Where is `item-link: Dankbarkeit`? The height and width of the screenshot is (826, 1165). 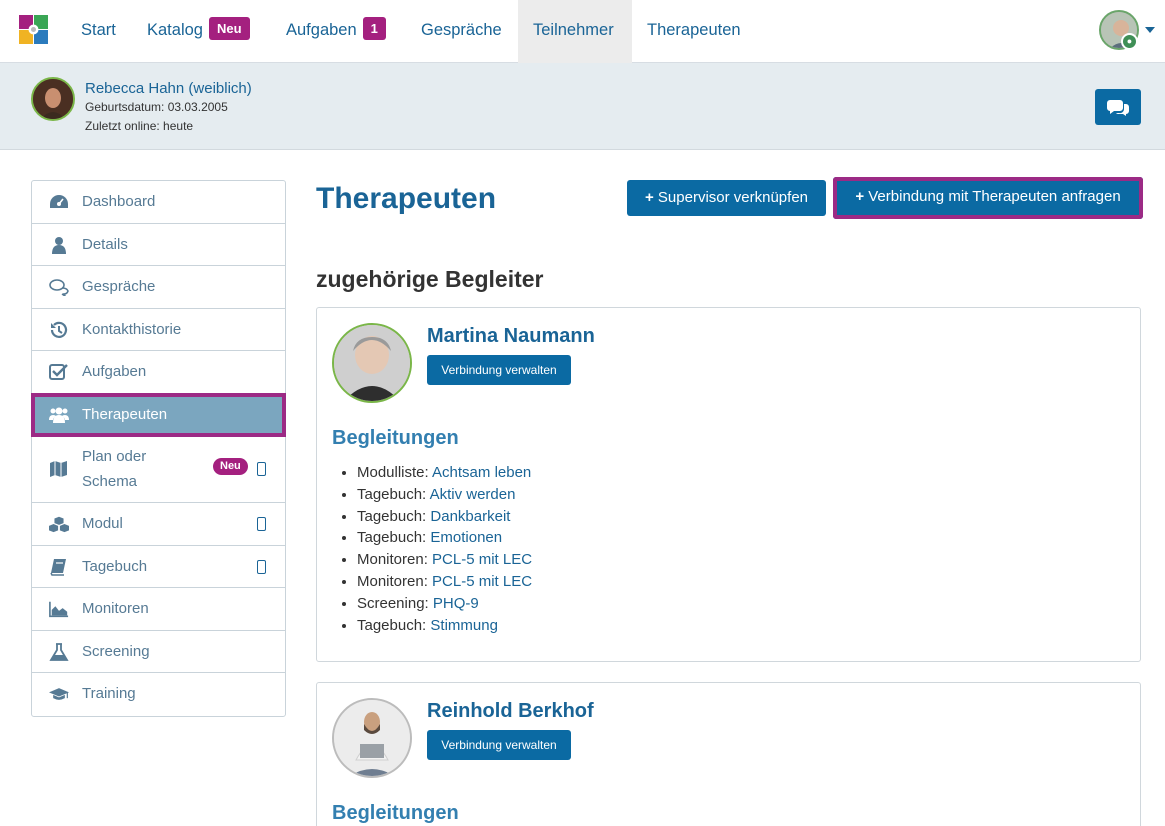 item-link: Dankbarkeit is located at coordinates (470, 516).